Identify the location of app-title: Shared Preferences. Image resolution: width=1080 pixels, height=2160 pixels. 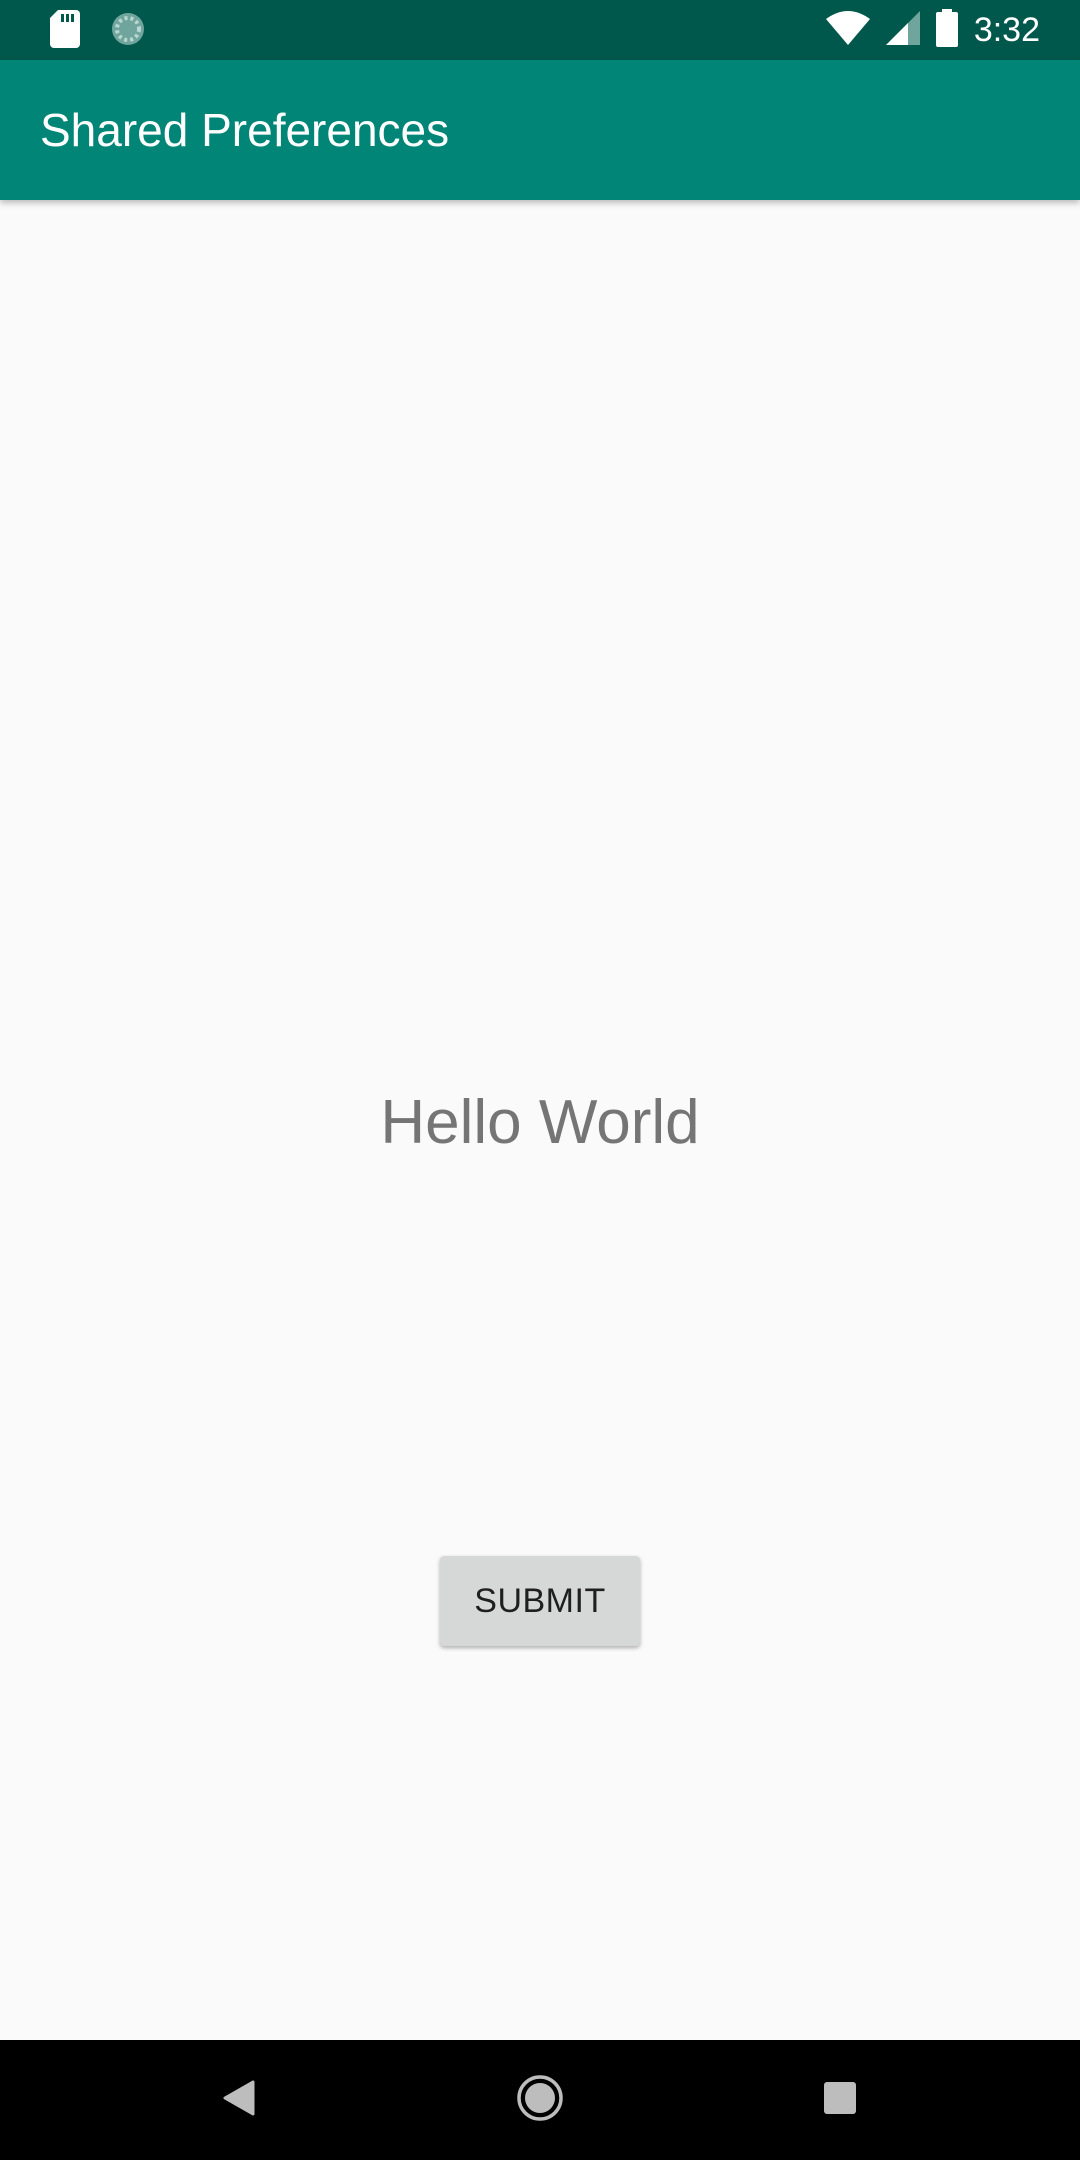
(245, 130).